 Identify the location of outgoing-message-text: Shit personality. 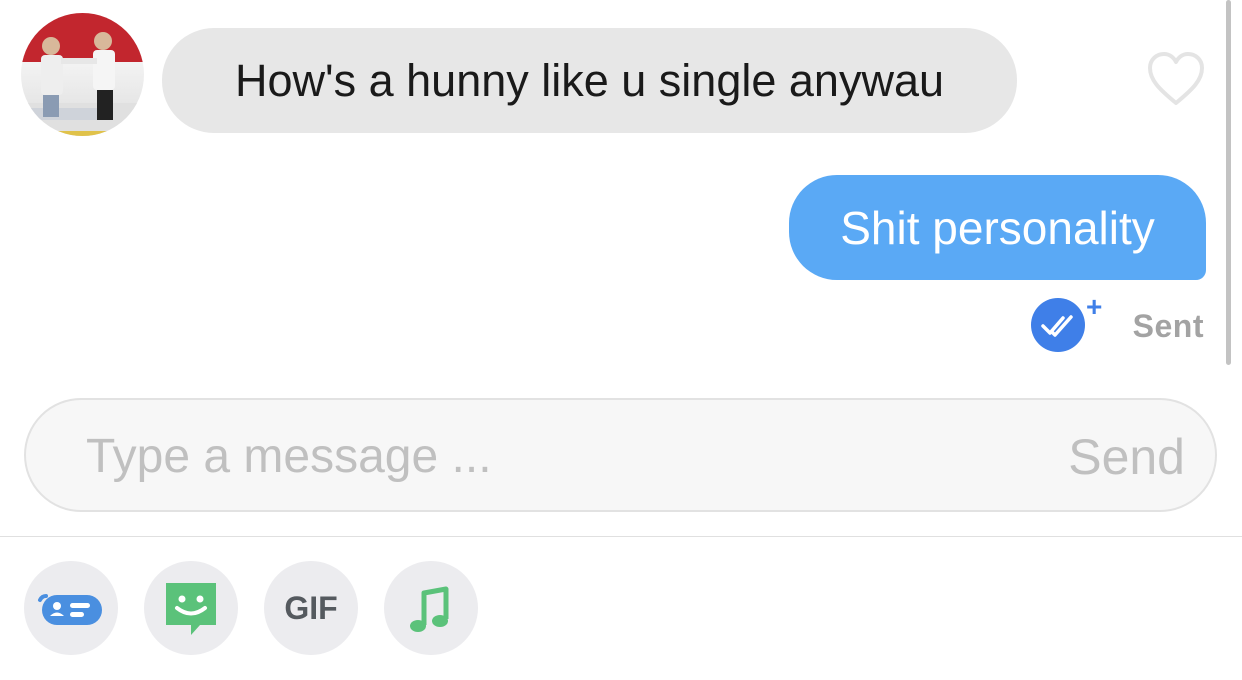
(997, 227).